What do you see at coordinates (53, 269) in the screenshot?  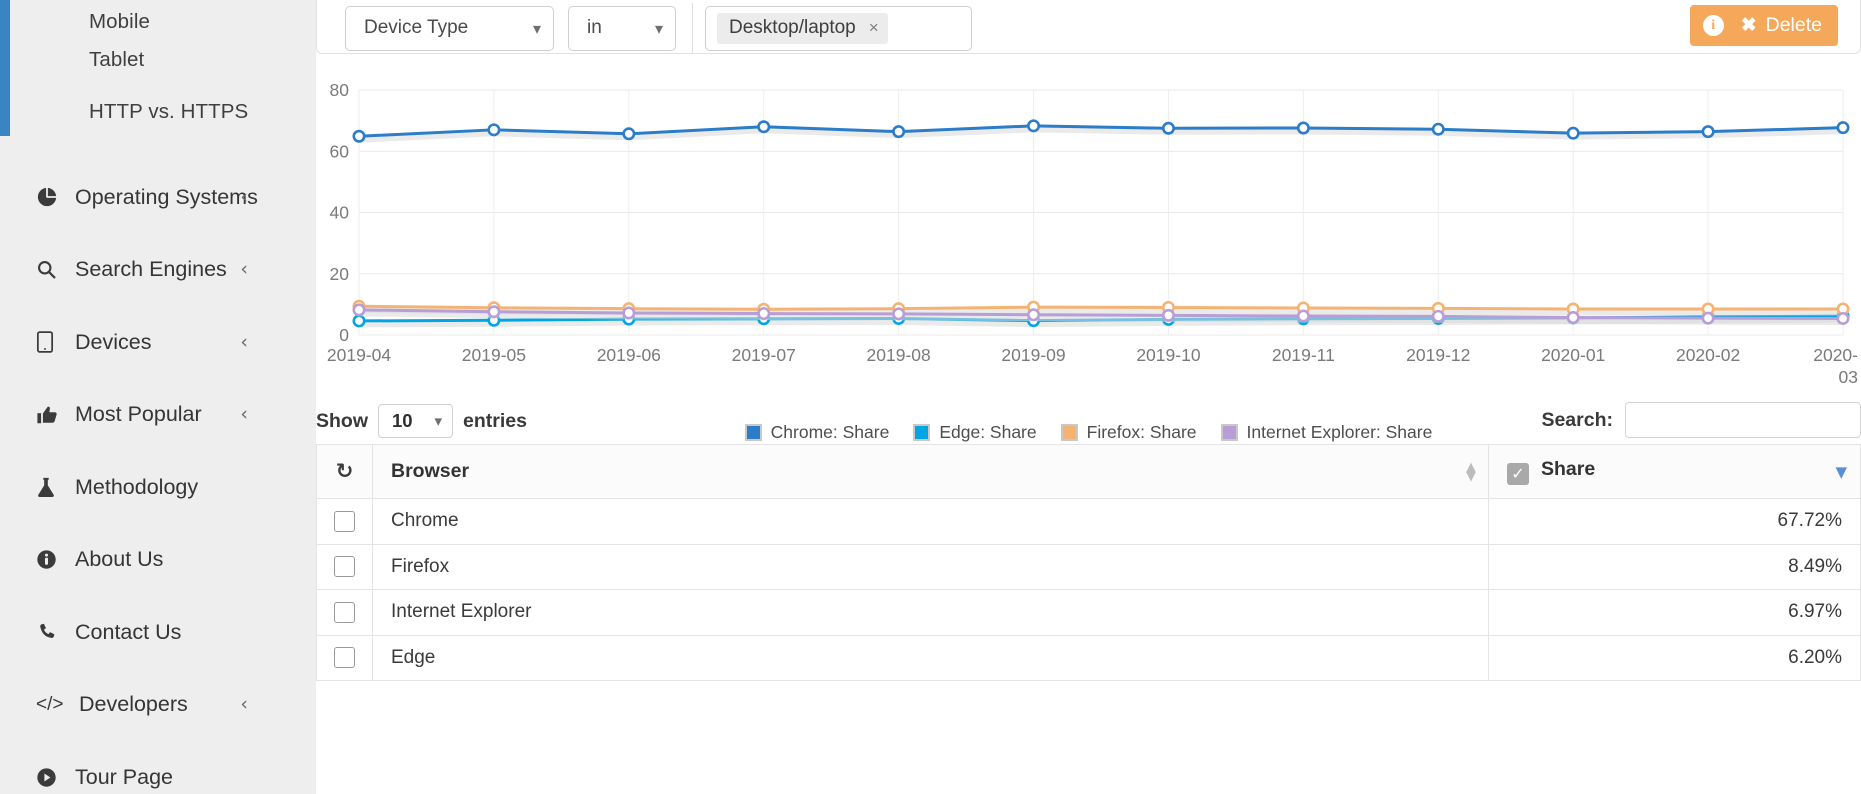 I see `search-icon` at bounding box center [53, 269].